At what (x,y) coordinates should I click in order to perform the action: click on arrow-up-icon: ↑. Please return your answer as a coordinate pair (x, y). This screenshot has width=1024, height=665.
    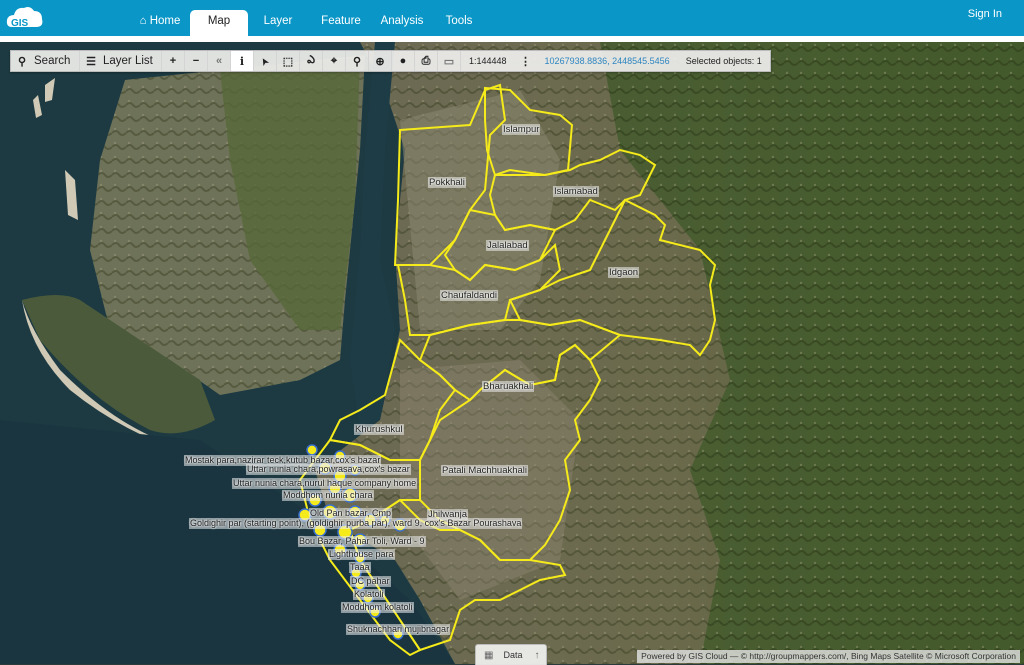
    Looking at the image, I should click on (537, 655).